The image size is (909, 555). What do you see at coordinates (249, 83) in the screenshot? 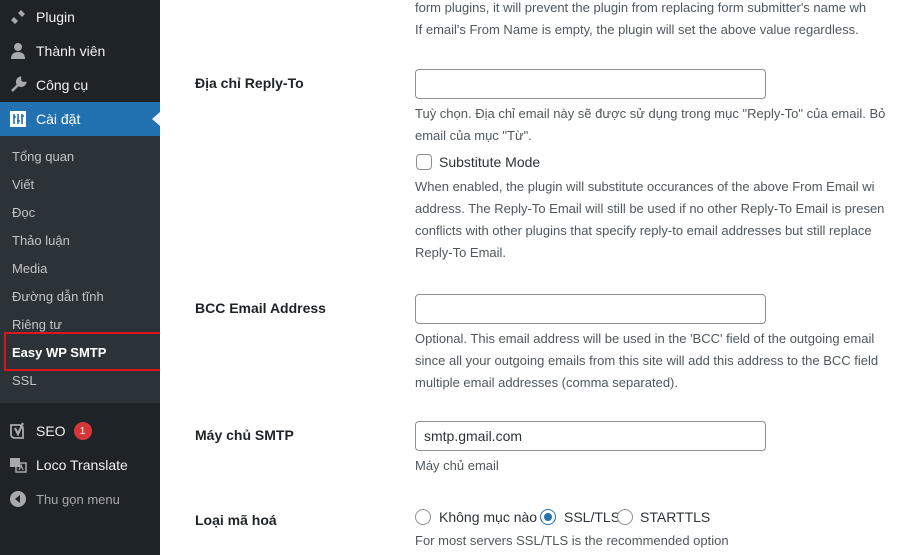
I see `reply-to-label: Địa chỉ Reply-To` at bounding box center [249, 83].